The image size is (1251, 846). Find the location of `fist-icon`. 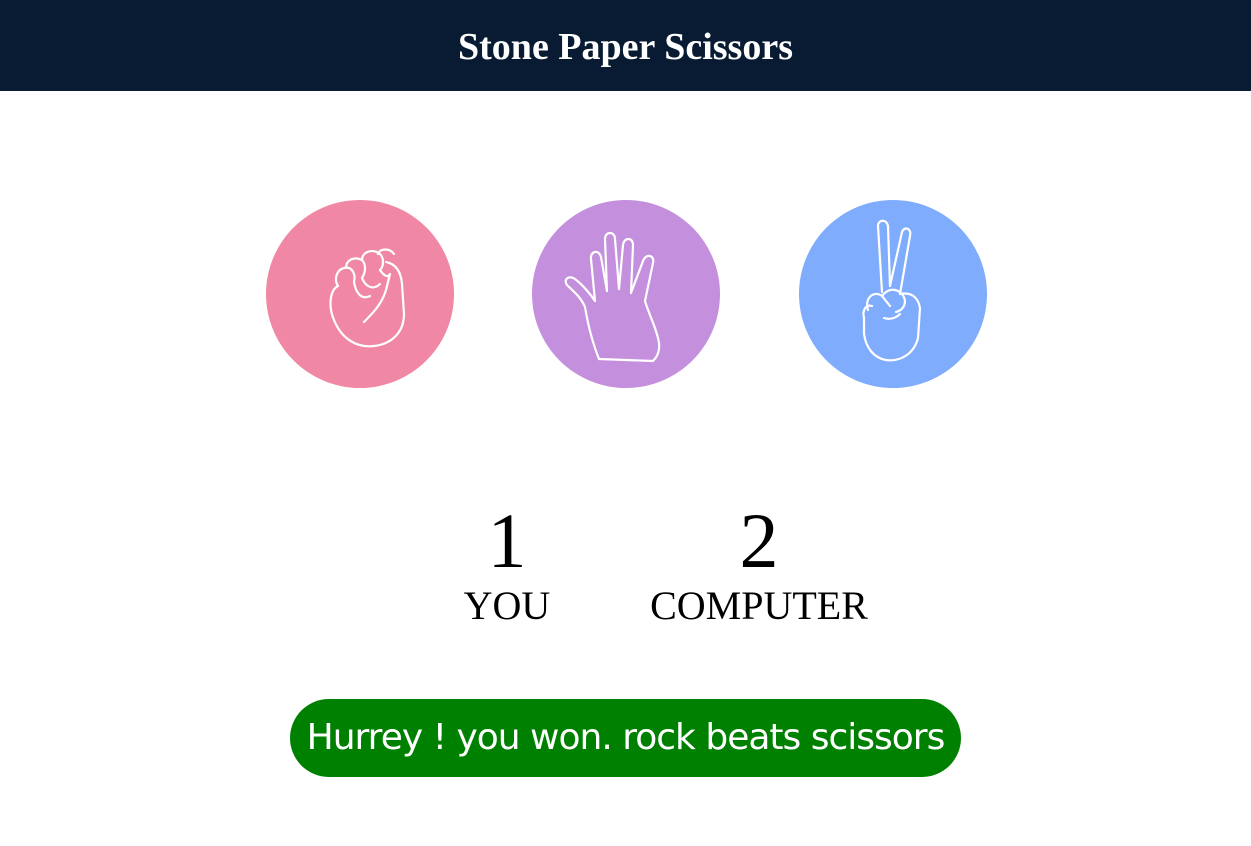

fist-icon is located at coordinates (367, 298).